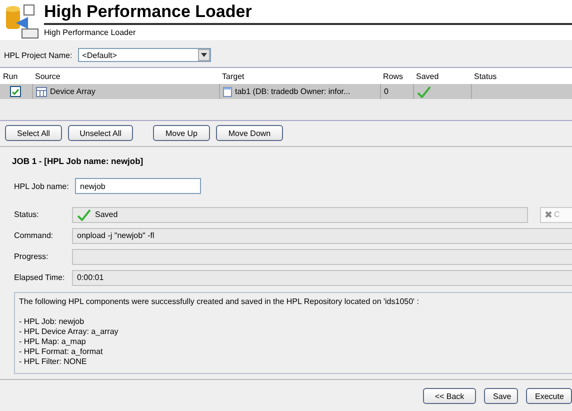  What do you see at coordinates (548, 214) in the screenshot?
I see `close-icon` at bounding box center [548, 214].